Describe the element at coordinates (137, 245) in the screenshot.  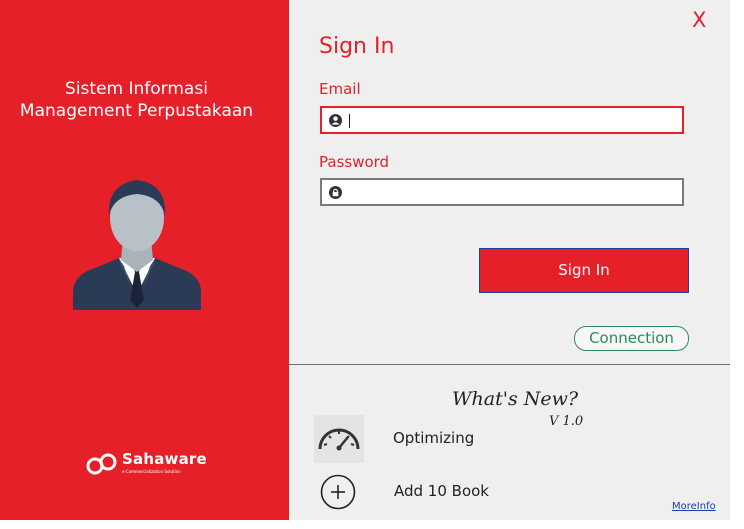
I see `user-avatar-icon` at that location.